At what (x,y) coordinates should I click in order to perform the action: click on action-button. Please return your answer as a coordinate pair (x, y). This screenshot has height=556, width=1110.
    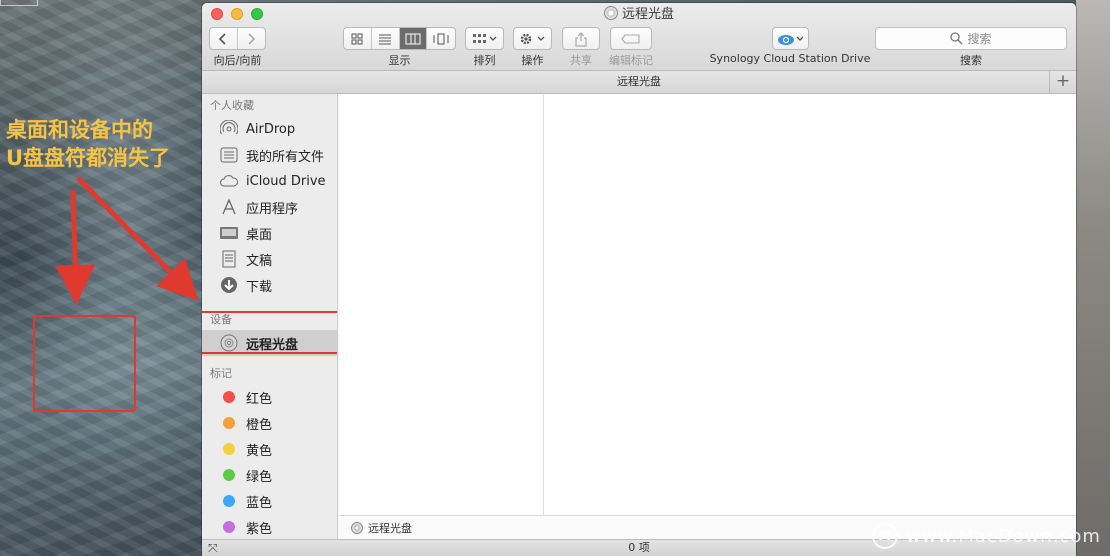
    Looking at the image, I should click on (532, 38).